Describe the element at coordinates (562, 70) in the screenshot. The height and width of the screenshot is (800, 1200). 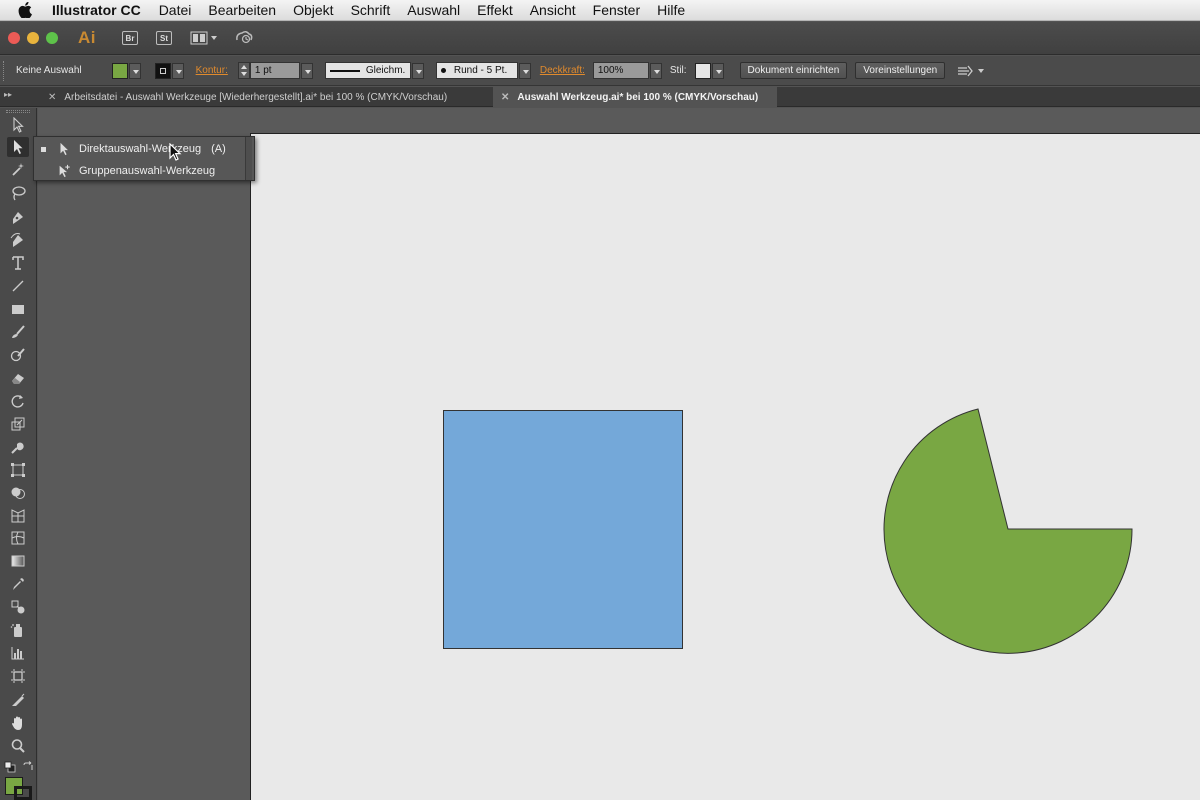
I see `opacity-label: Deckkraft:` at that location.